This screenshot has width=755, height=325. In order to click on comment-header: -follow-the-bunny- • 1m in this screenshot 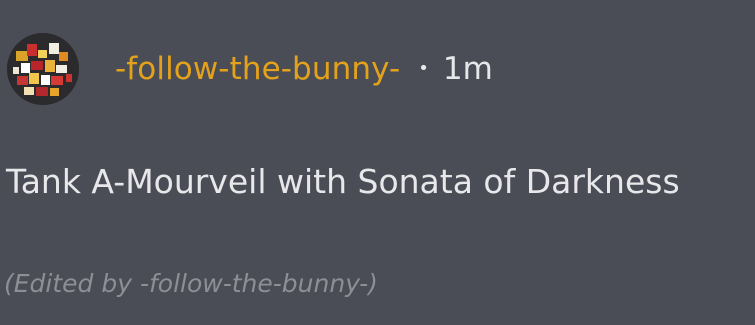, I will do `click(250, 69)`.